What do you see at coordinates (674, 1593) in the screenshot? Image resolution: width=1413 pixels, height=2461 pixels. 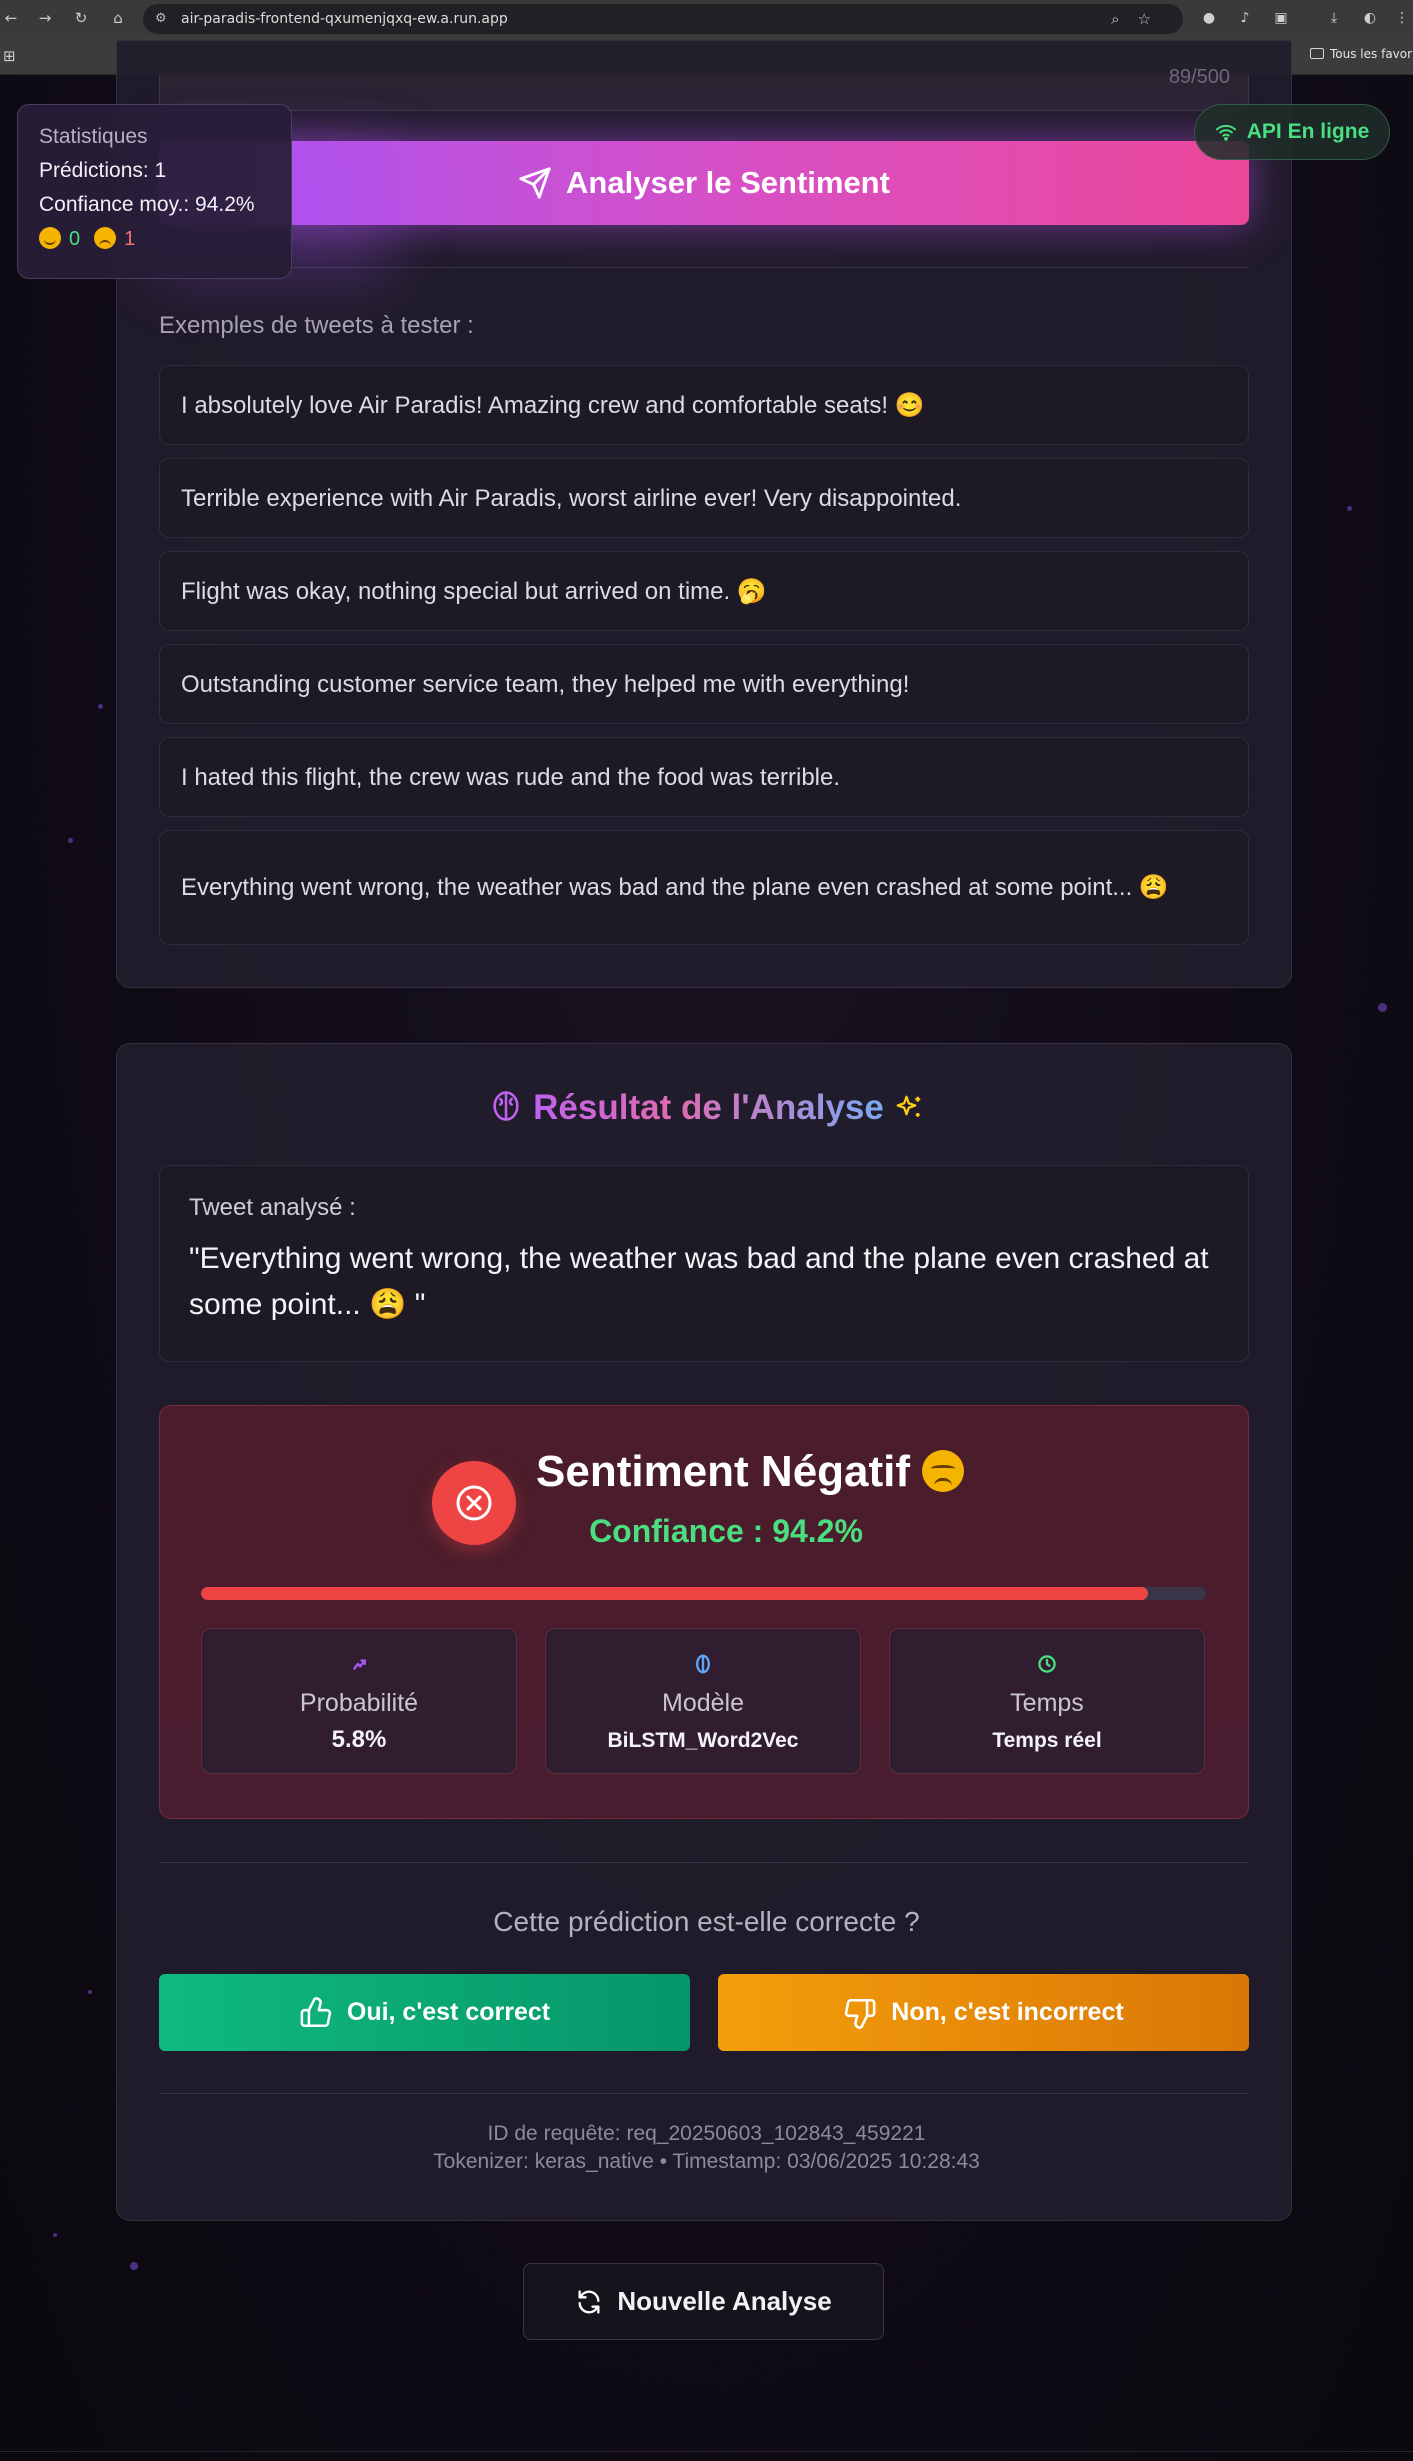 I see `confidence-bar-fill` at bounding box center [674, 1593].